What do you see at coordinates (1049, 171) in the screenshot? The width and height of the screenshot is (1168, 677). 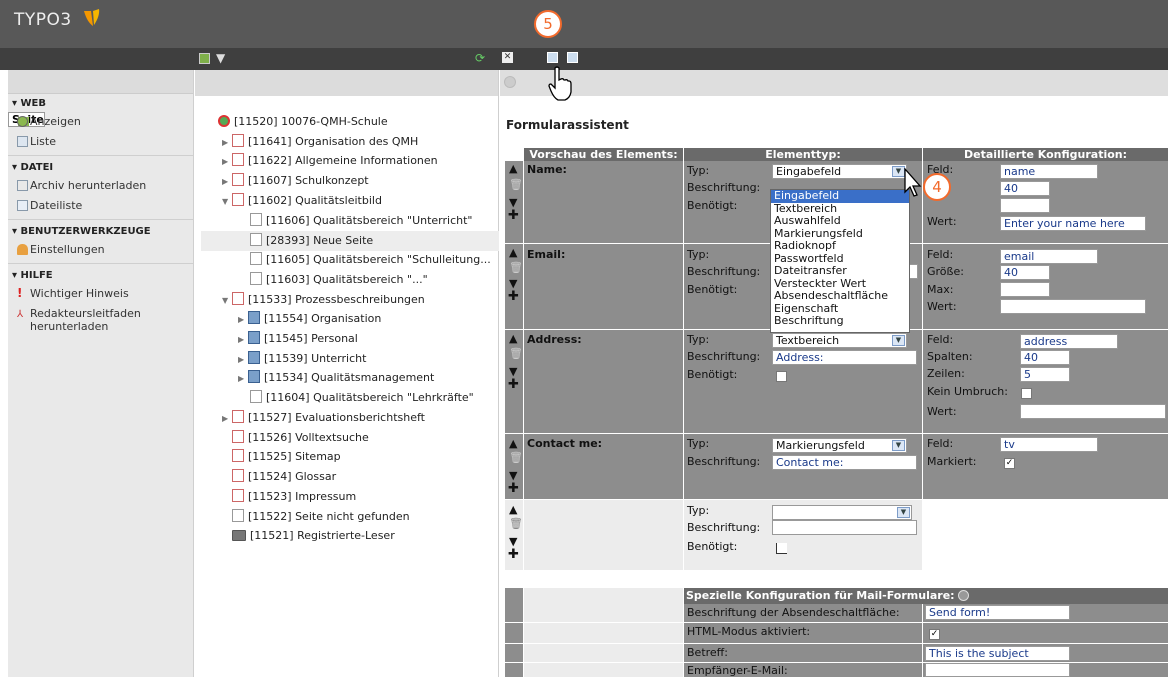 I see `field-name-input: name` at bounding box center [1049, 171].